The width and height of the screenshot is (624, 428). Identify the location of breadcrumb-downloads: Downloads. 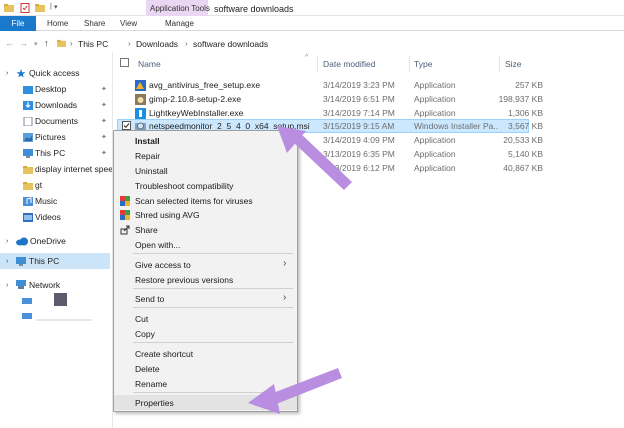
(157, 44).